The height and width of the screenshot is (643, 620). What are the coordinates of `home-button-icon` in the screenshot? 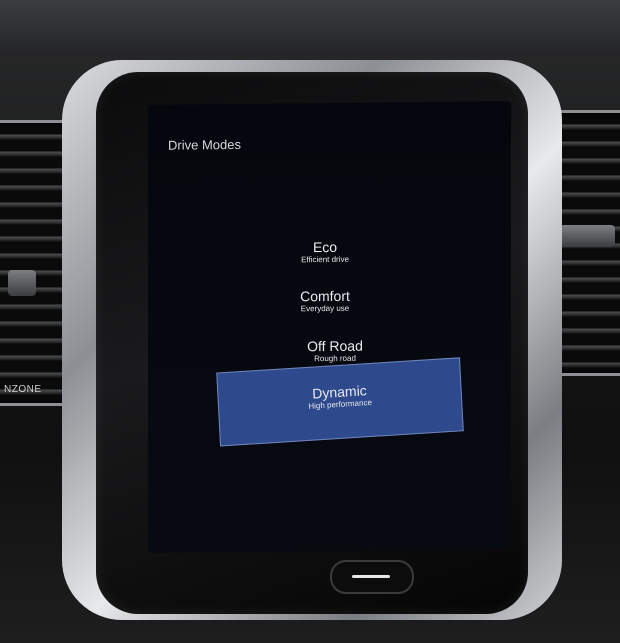 It's located at (371, 576).